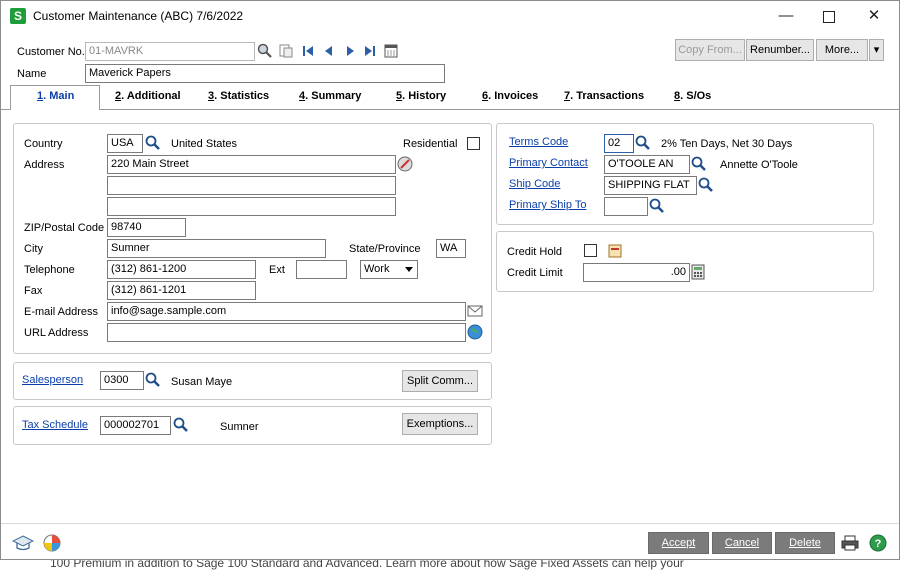  I want to click on chevron-down-icon, so click(409, 269).